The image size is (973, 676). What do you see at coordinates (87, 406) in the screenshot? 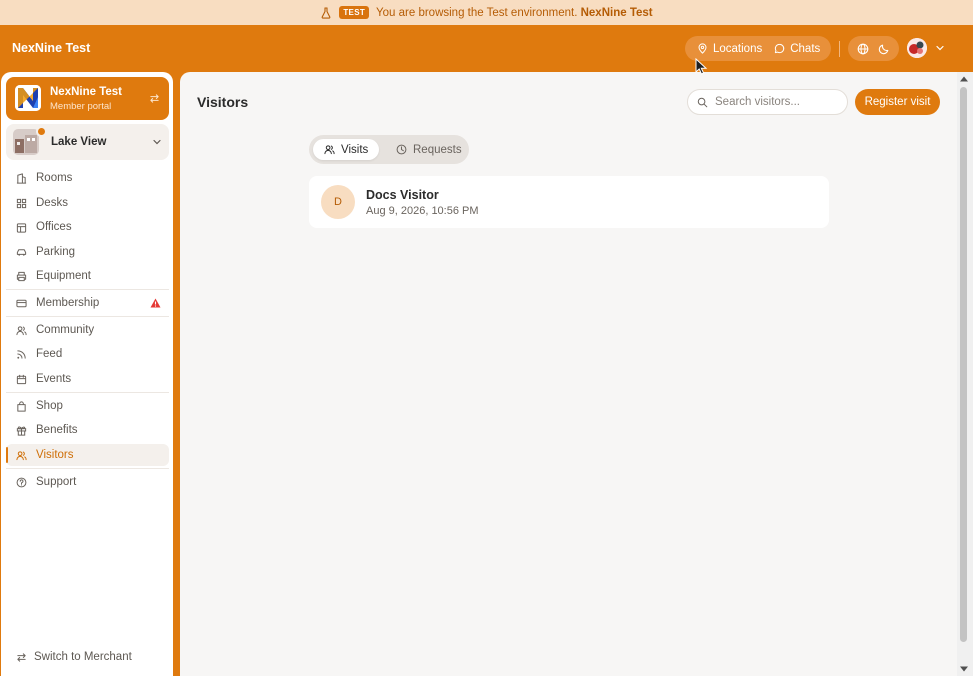
I see `sidebar-item-shop: Shop` at bounding box center [87, 406].